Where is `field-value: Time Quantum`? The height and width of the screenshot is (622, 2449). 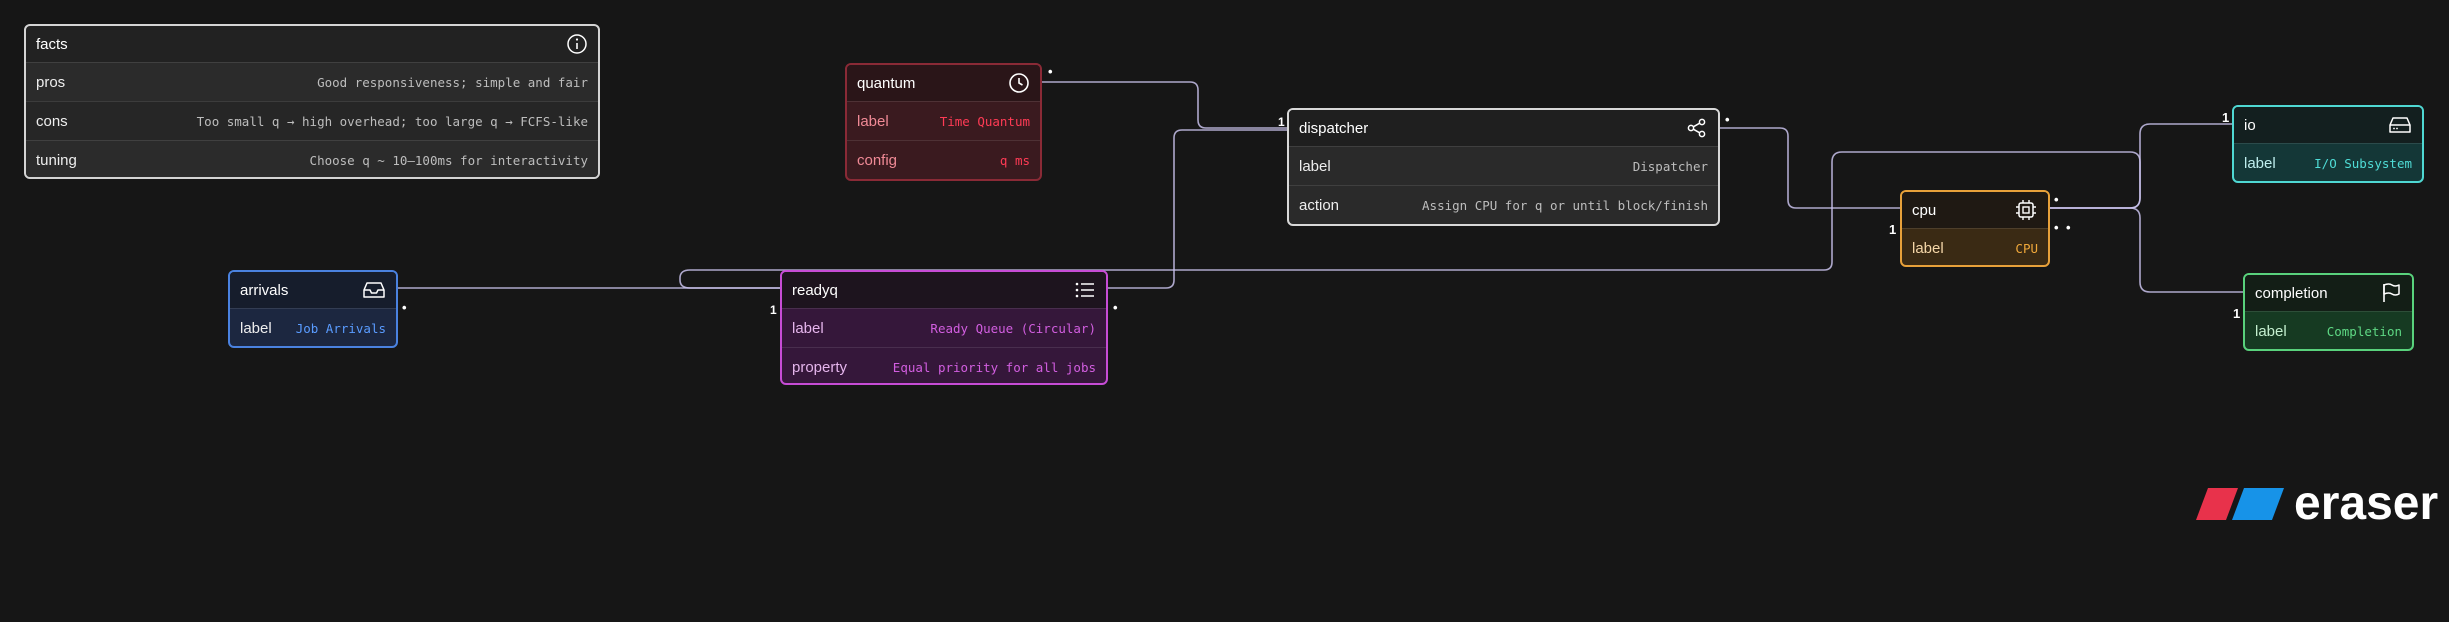
field-value: Time Quantum is located at coordinates (984, 121).